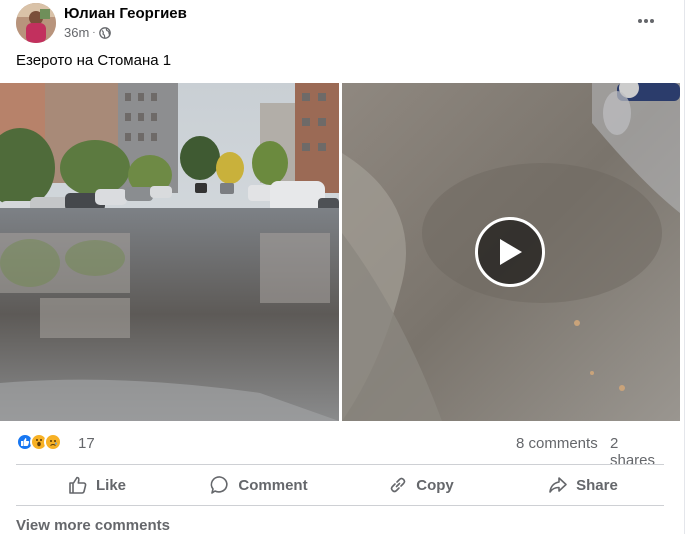 The width and height of the screenshot is (685, 534). I want to click on copy-label: Copy, so click(435, 485).